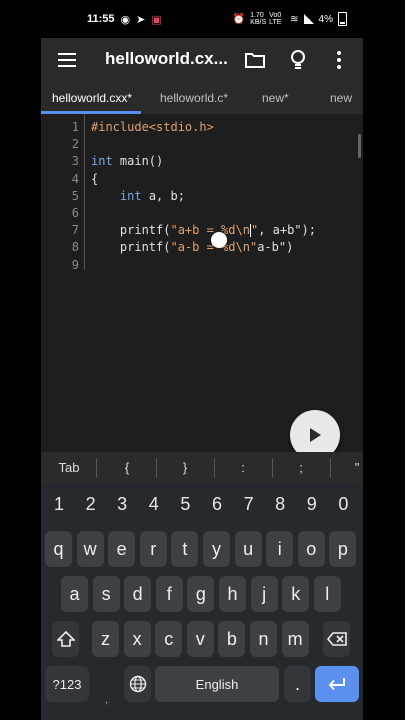 This screenshot has width=405, height=720. I want to click on globe-icon, so click(137, 684).